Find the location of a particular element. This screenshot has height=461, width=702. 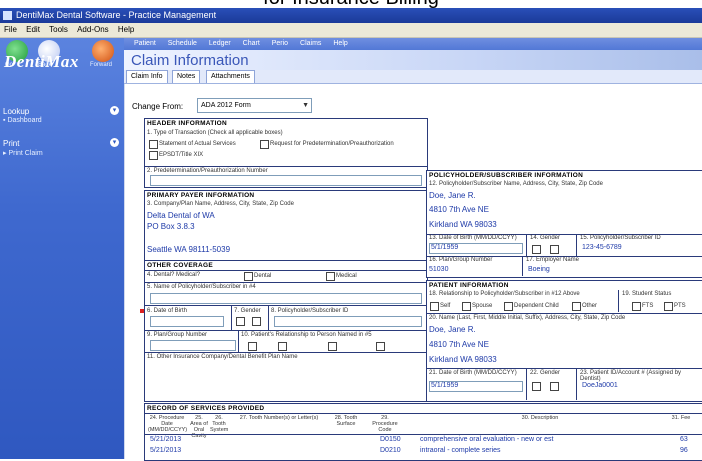

other-gender-f-checkbox is located at coordinates (256, 321).